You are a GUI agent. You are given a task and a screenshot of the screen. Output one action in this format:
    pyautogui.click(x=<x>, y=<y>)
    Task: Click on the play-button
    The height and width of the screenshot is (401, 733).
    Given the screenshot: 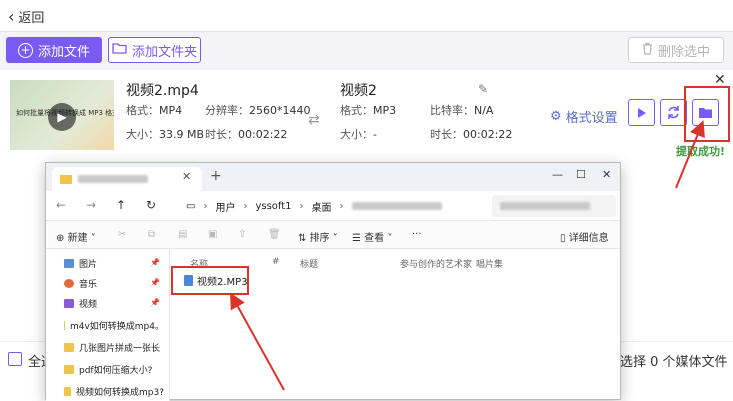 What is the action you would take?
    pyautogui.click(x=641, y=112)
    